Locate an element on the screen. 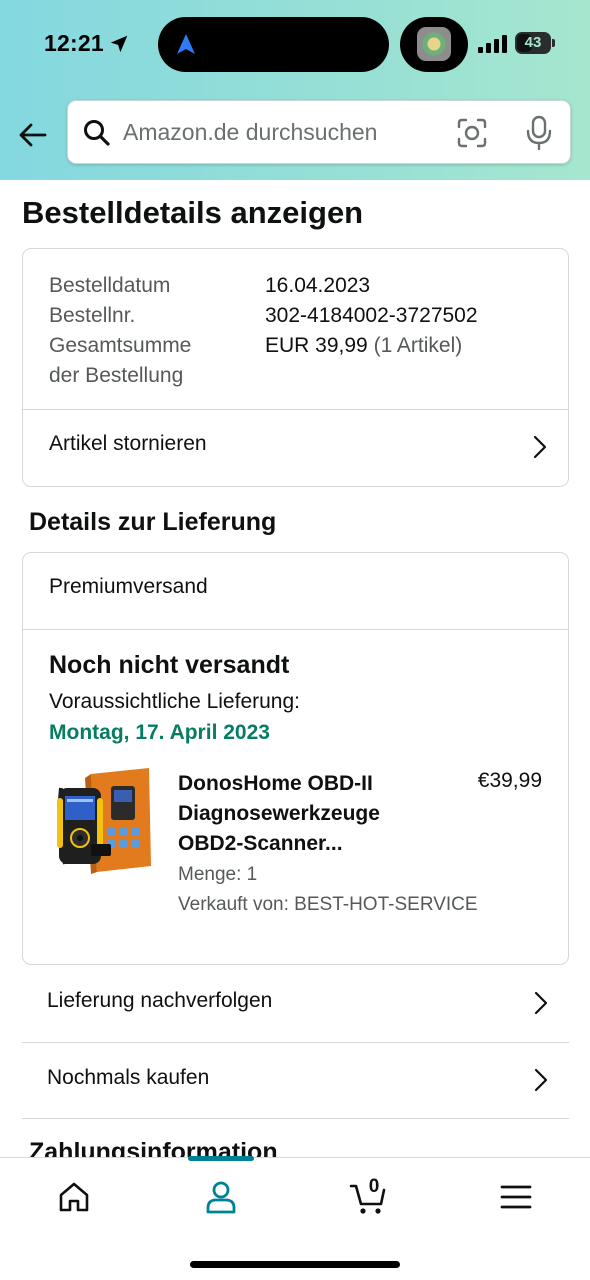  home-indicator is located at coordinates (295, 1264).